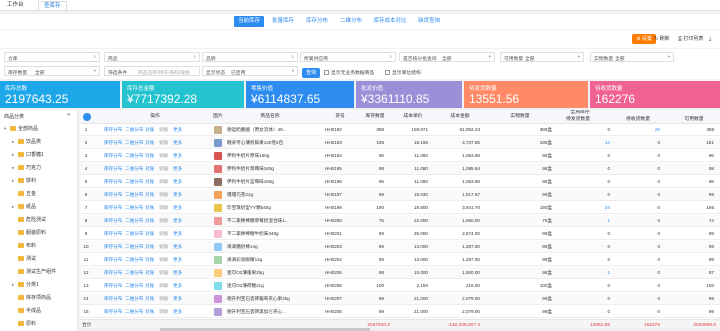 The height and width of the screenshot is (331, 720). What do you see at coordinates (24, 246) in the screenshot?
I see `sidebar-item: 布料` at bounding box center [24, 246].